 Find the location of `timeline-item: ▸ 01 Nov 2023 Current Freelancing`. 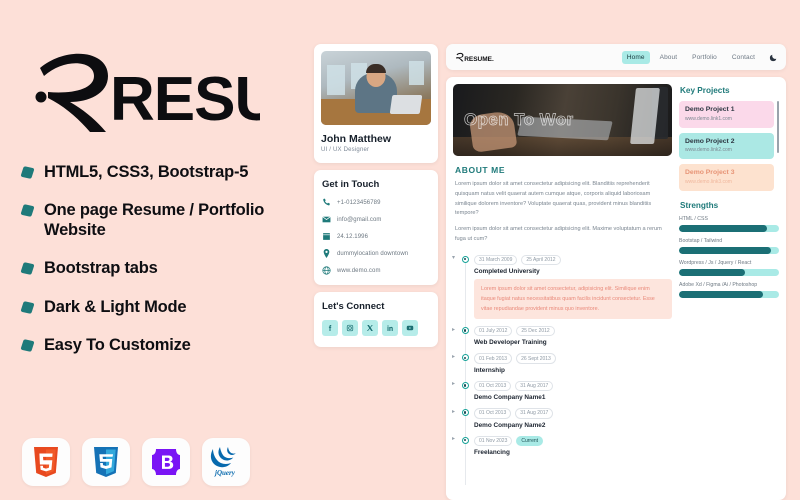

timeline-item: ▸ 01 Nov 2023 Current Freelancing is located at coordinates (562, 445).